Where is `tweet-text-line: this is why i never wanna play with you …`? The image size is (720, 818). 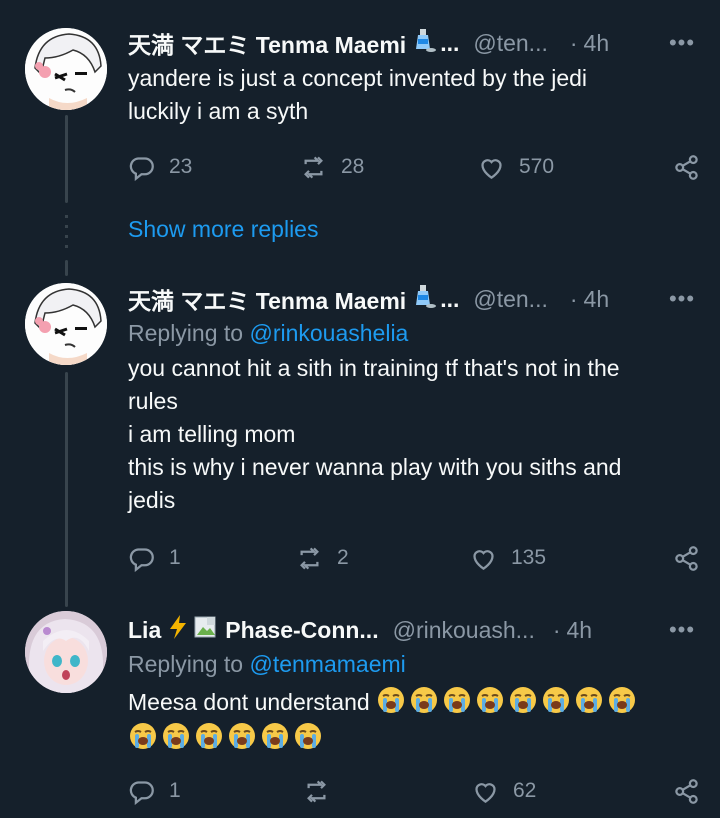
tweet-text-line: this is why i never wanna play with you … is located at coordinates (375, 467).